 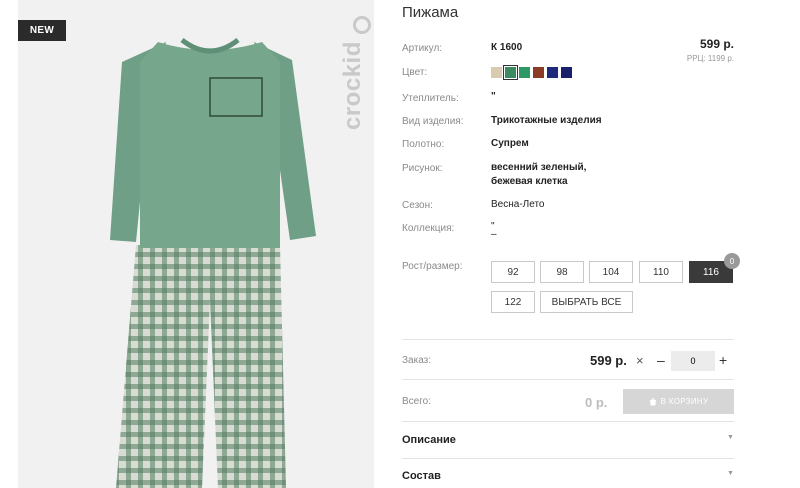 I want to click on total-label: Всего:, so click(x=416, y=401).